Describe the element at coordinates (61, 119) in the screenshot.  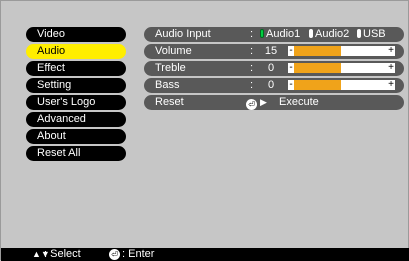
I see `menu-item-label: Advanced` at that location.